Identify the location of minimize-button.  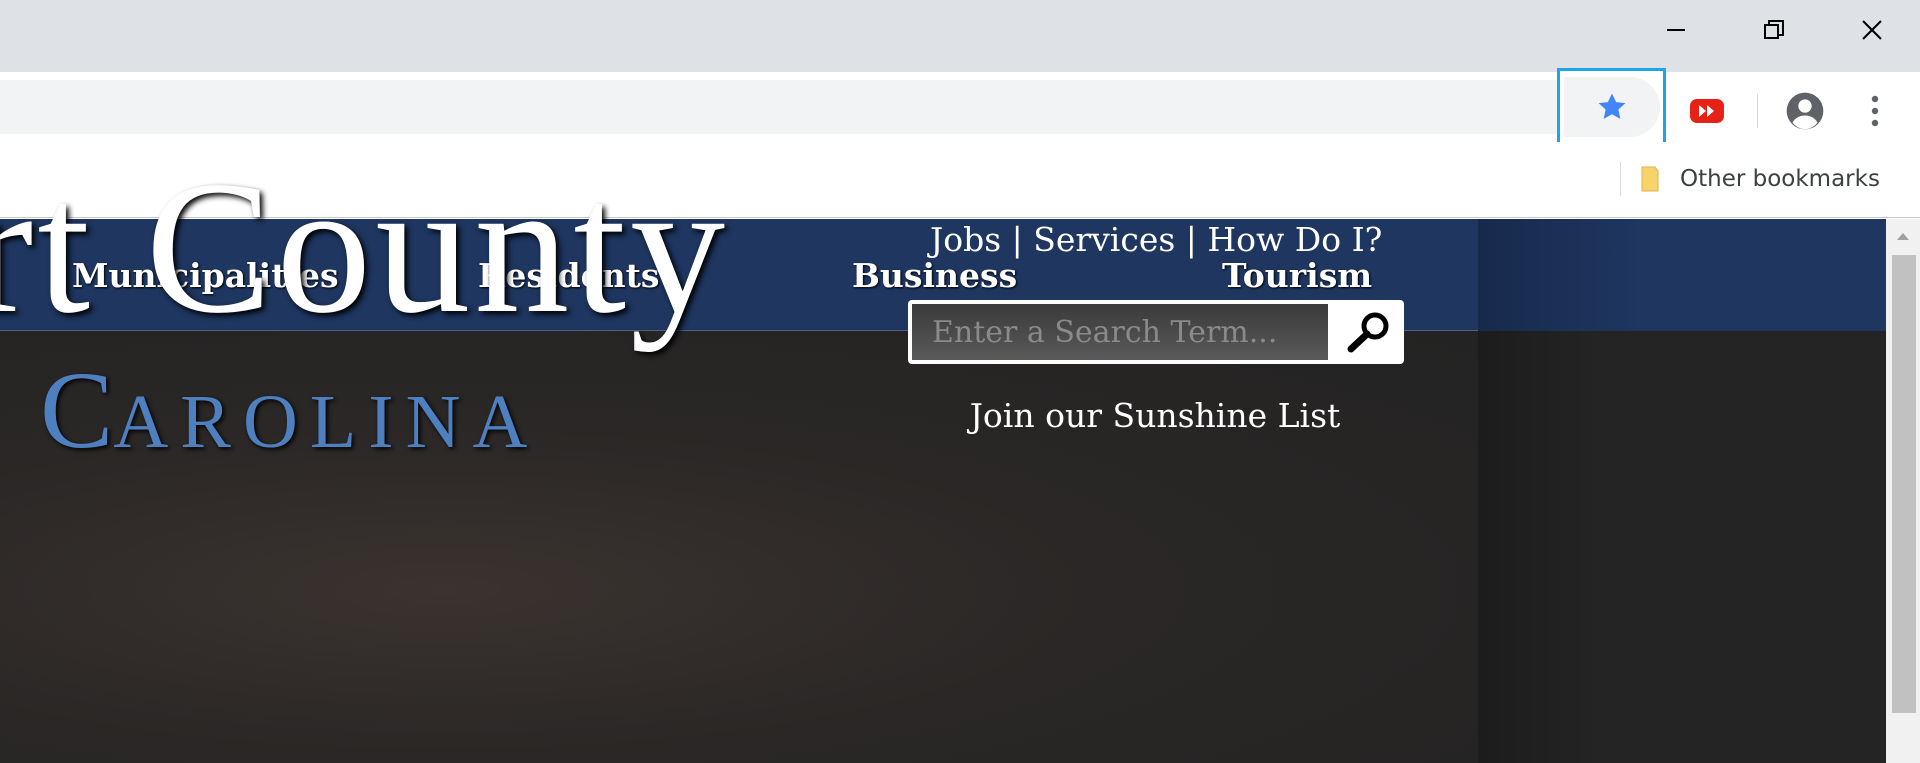
(1676, 30).